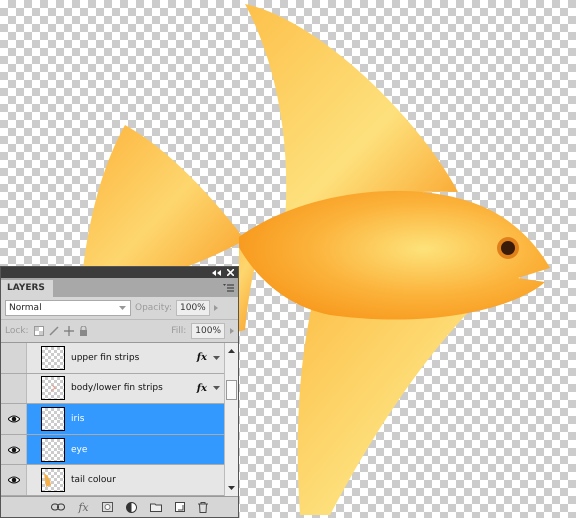  What do you see at coordinates (79, 449) in the screenshot?
I see `layer-name: eye` at bounding box center [79, 449].